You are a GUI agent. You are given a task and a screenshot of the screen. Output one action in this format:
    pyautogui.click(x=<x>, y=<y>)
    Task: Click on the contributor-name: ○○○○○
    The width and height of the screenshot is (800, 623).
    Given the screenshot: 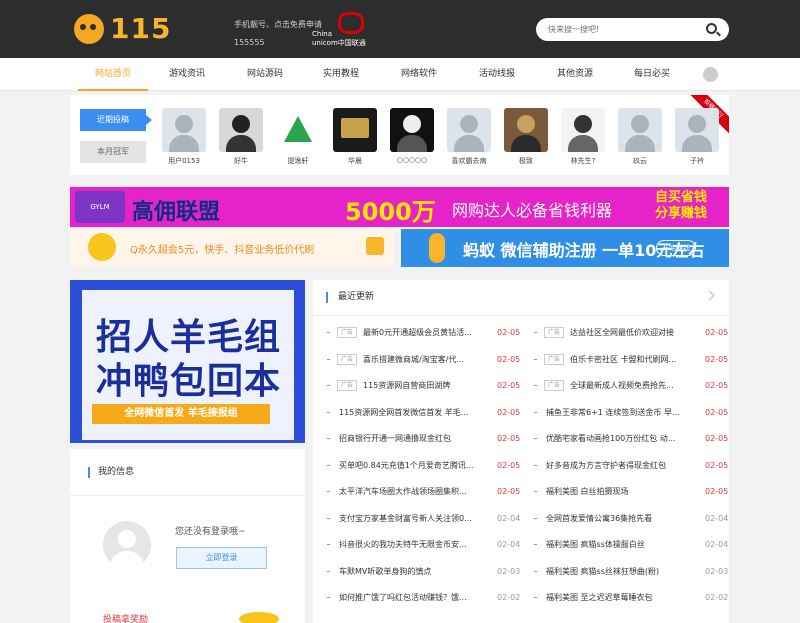 What is the action you would take?
    pyautogui.click(x=412, y=160)
    